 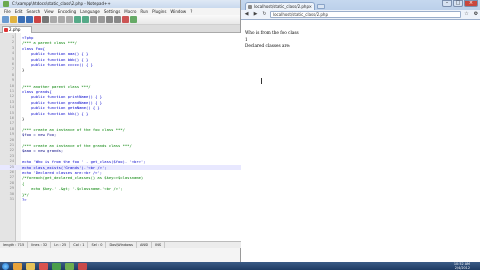 I want to click on print-icon, so click(x=45, y=19).